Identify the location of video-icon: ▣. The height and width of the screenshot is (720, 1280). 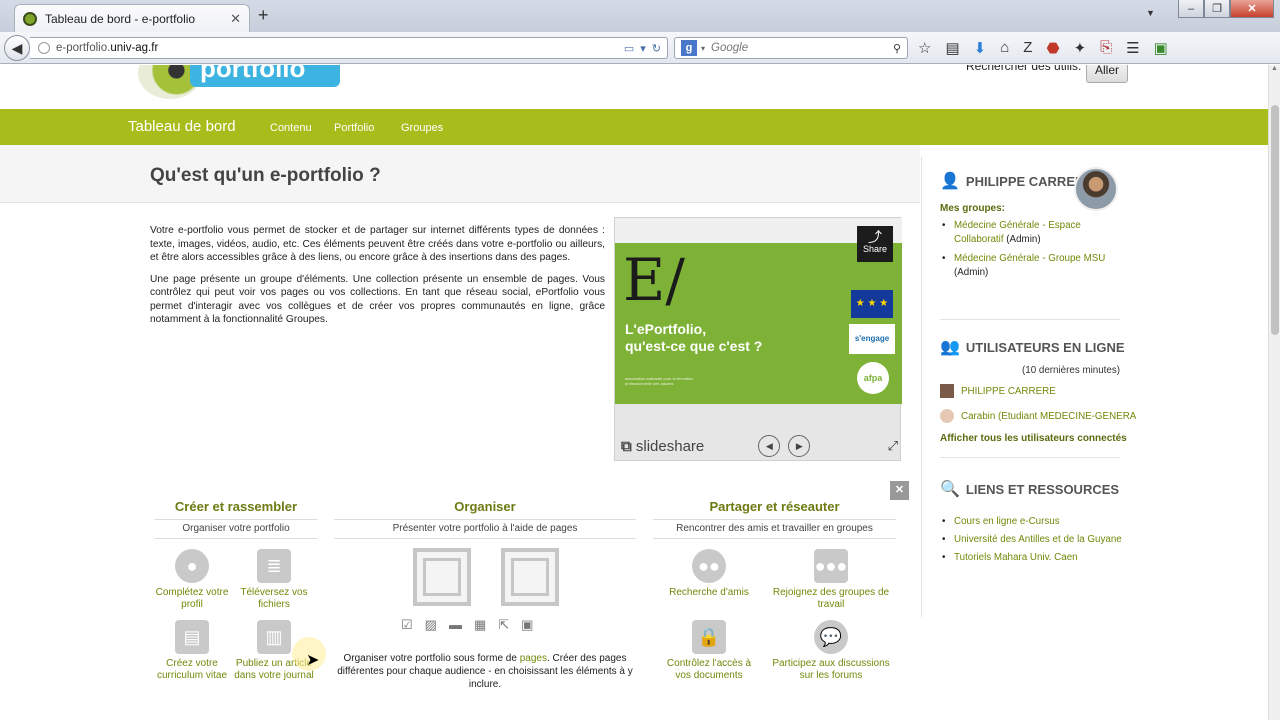
(527, 624).